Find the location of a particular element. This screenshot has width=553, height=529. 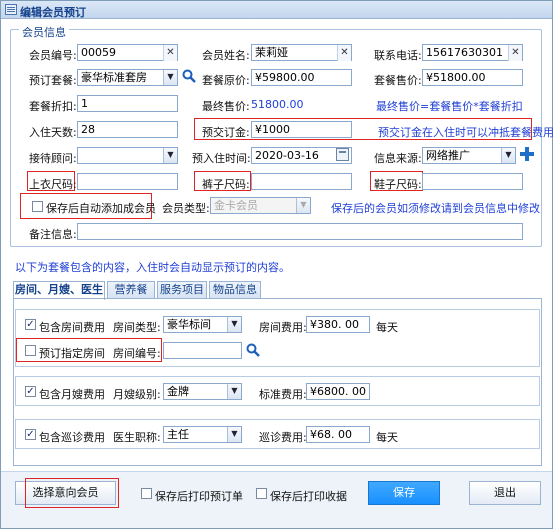

member-info-legend: 会员信息 is located at coordinates (44, 32).